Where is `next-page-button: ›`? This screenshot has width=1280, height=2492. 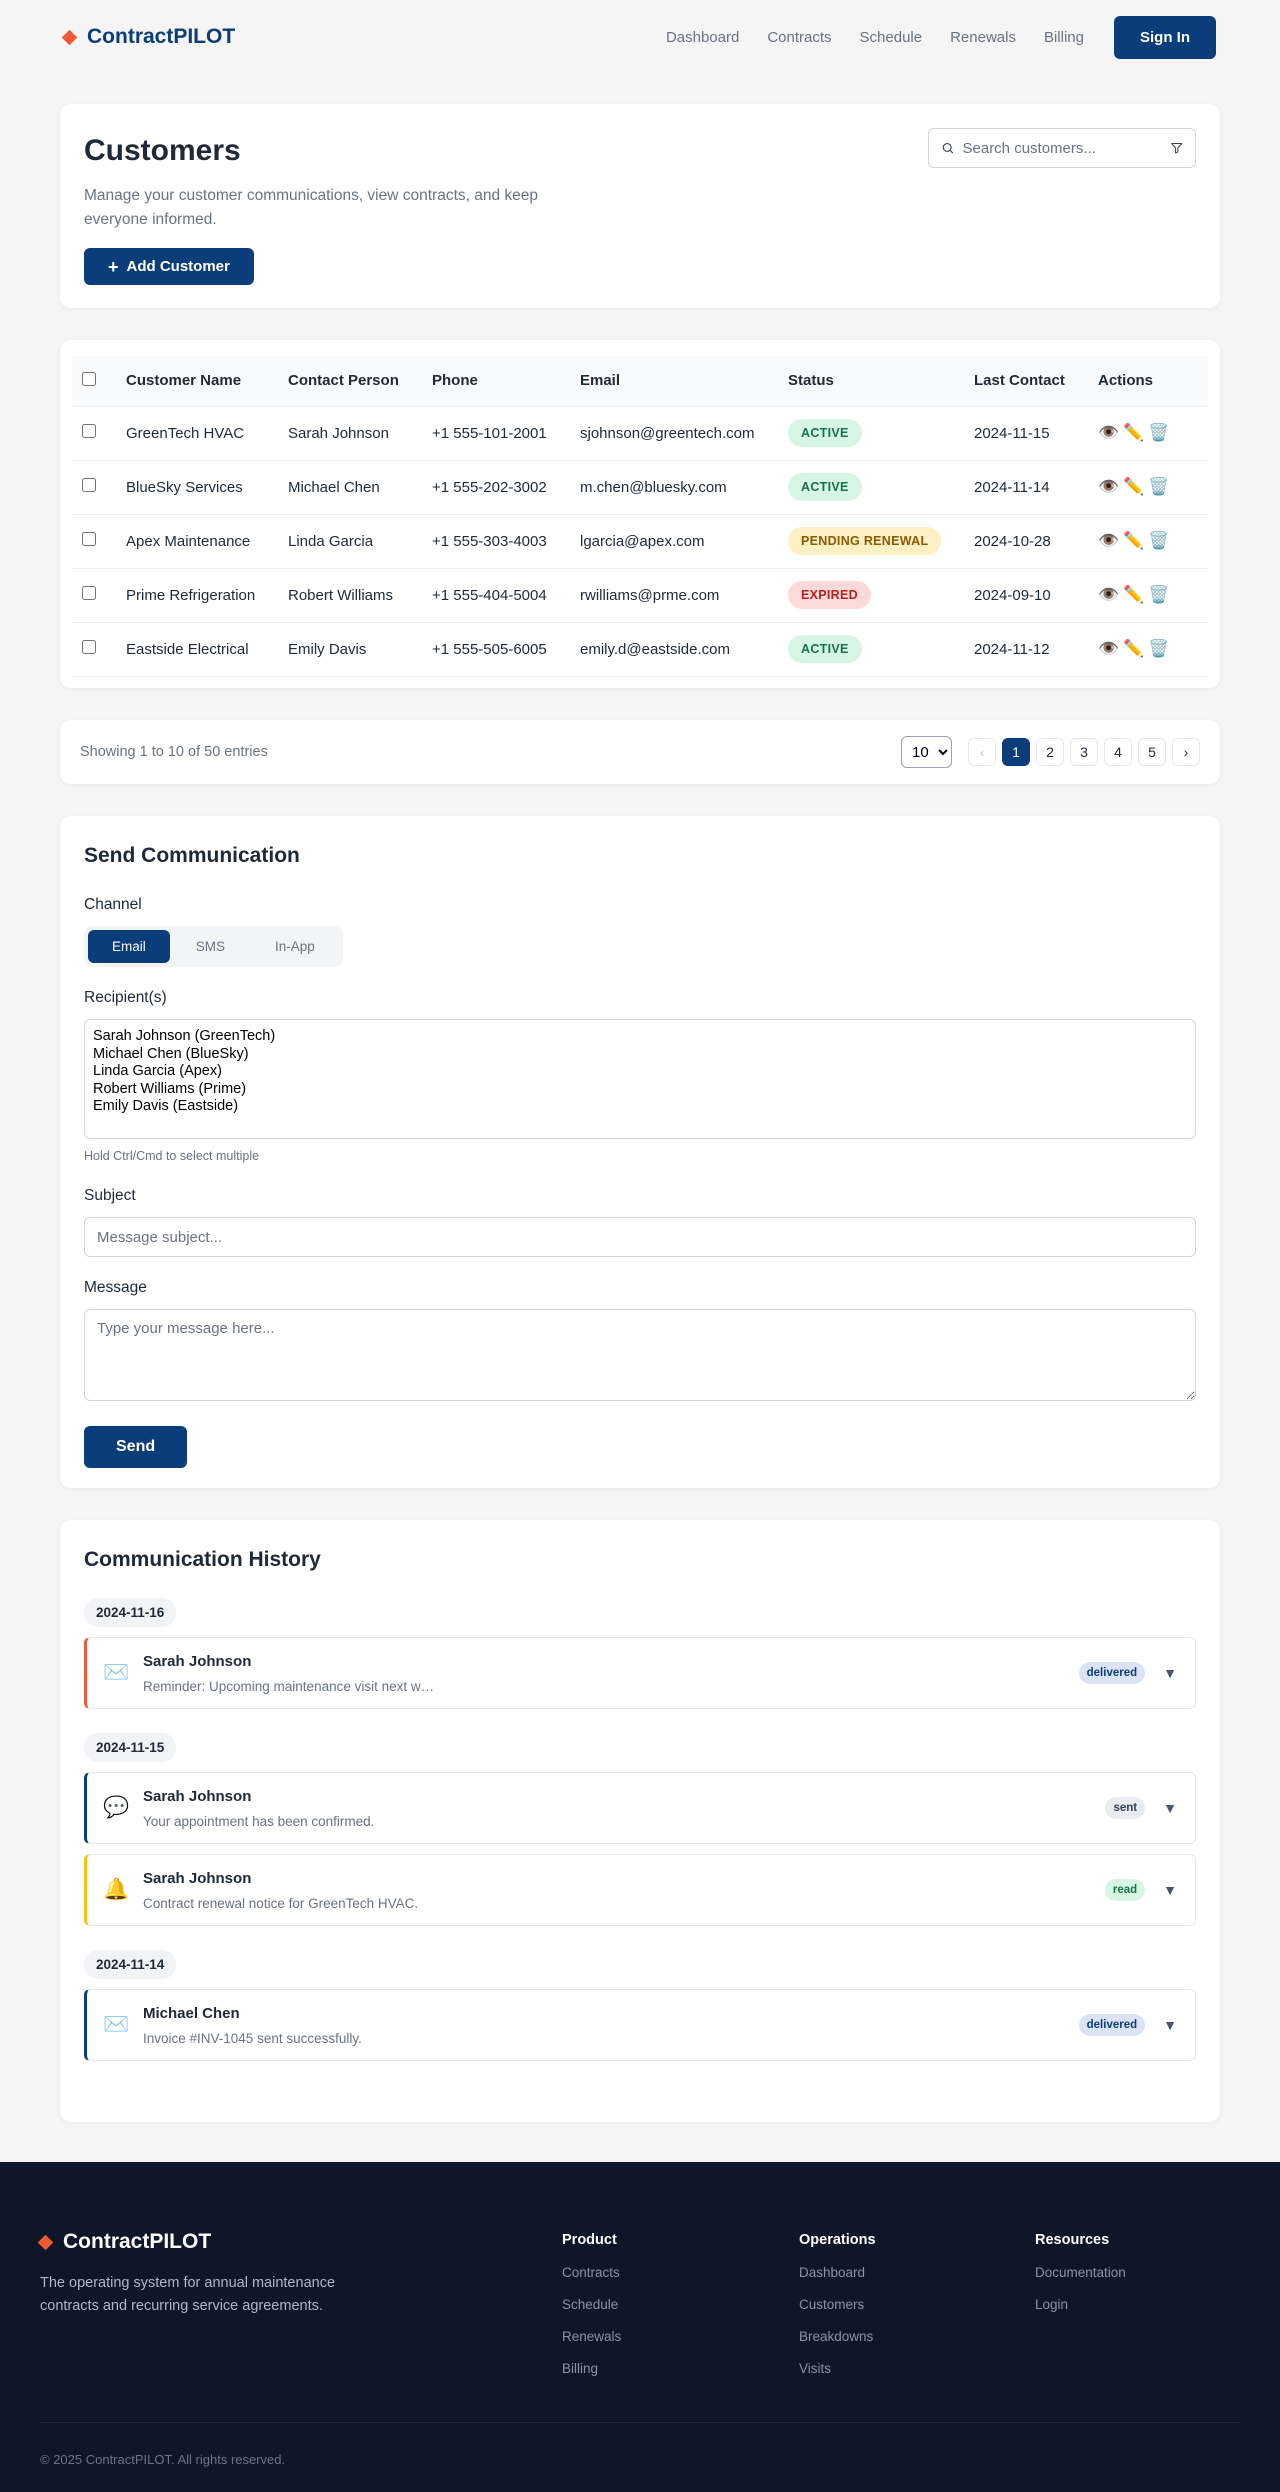
next-page-button: › is located at coordinates (1186, 752).